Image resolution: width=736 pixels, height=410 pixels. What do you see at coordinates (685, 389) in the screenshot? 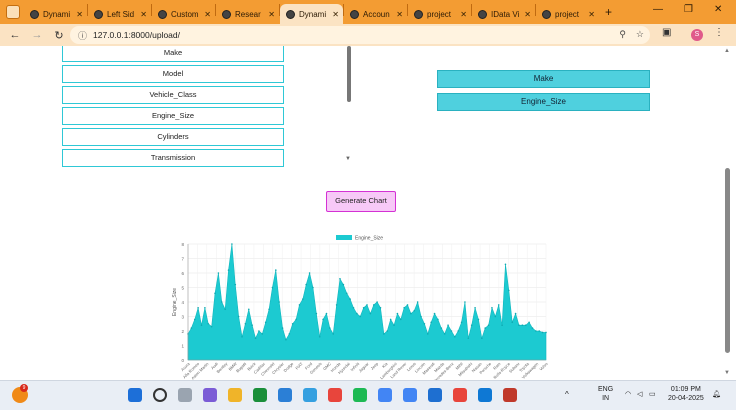
I see `clock-time: 01:09 PM` at bounding box center [685, 389].